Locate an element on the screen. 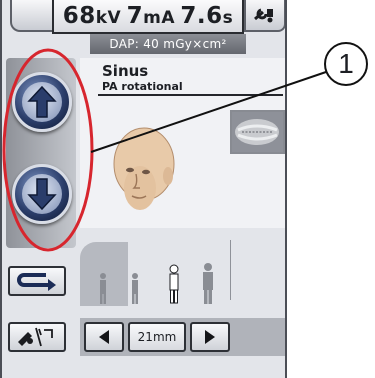 The width and height of the screenshot is (375, 378). callout-leader-line is located at coordinates (208, 112).